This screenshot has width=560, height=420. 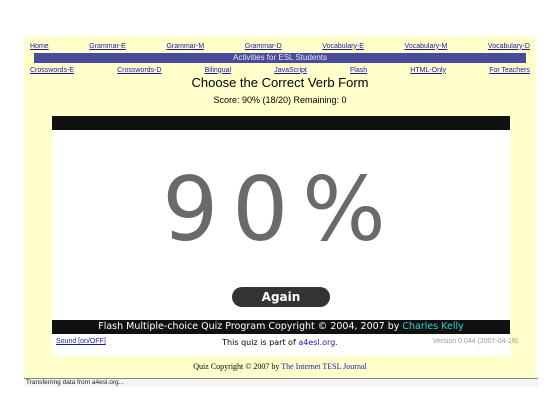 What do you see at coordinates (428, 70) in the screenshot?
I see `nav-html-only: HTML-Only` at bounding box center [428, 70].